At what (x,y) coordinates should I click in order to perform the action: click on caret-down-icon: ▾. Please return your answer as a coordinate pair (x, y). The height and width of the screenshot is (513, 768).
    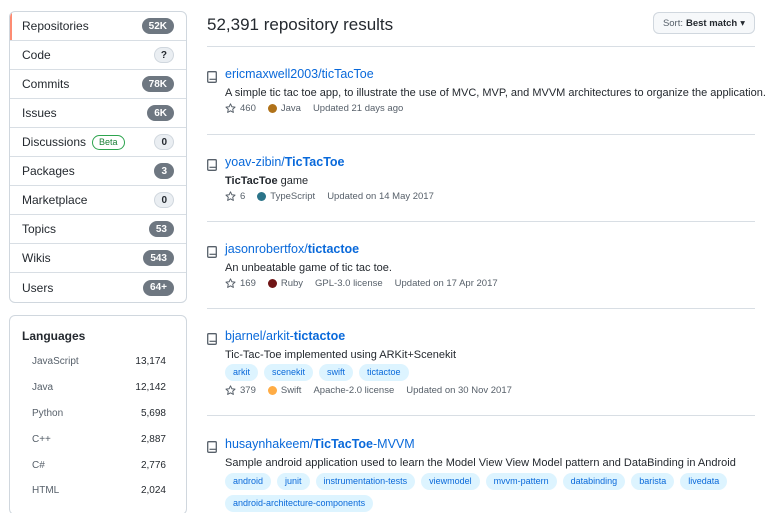
    Looking at the image, I should click on (742, 23).